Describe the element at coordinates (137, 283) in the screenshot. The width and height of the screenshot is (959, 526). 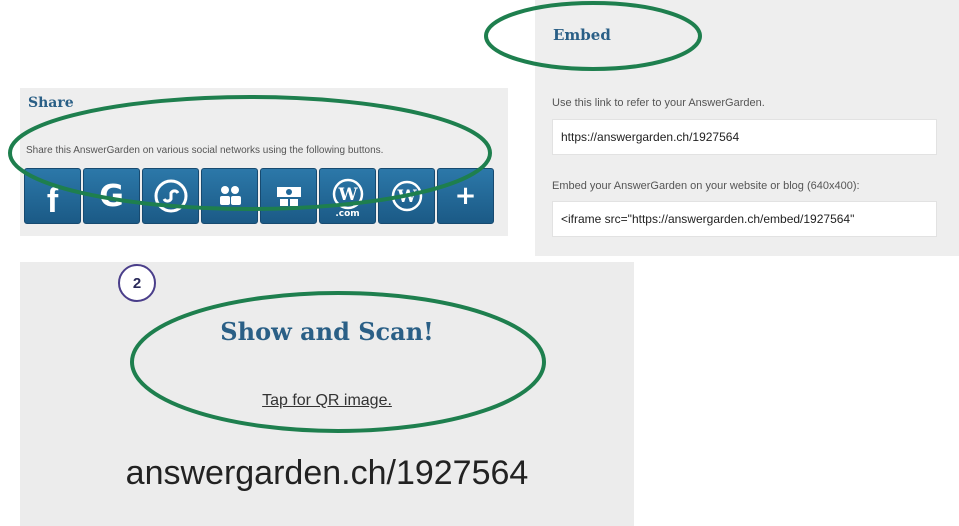
I see `step-number-badge: 2` at that location.